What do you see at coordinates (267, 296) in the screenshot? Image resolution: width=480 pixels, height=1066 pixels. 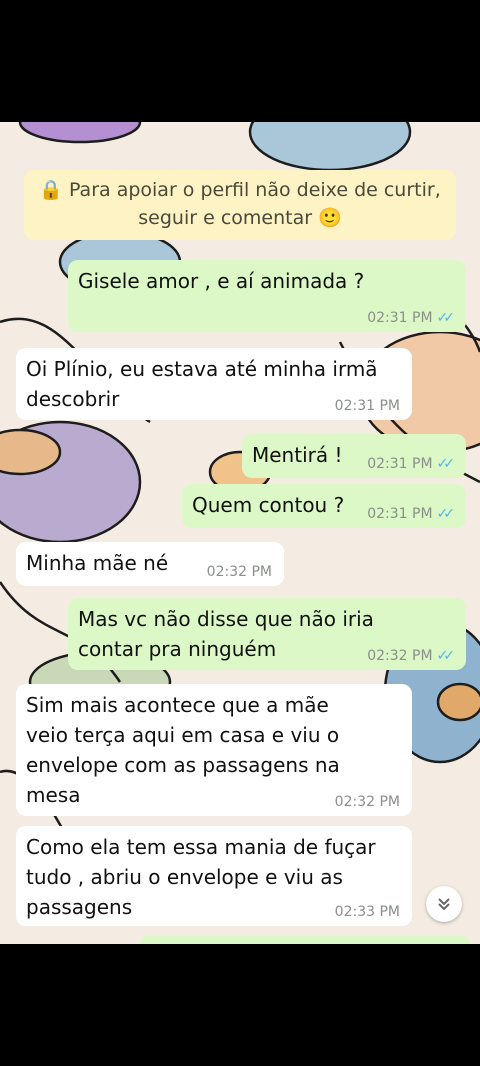 I see `message-outgoing: Gisele amor , e aí animada ? 02:31 PM ✓✓` at bounding box center [267, 296].